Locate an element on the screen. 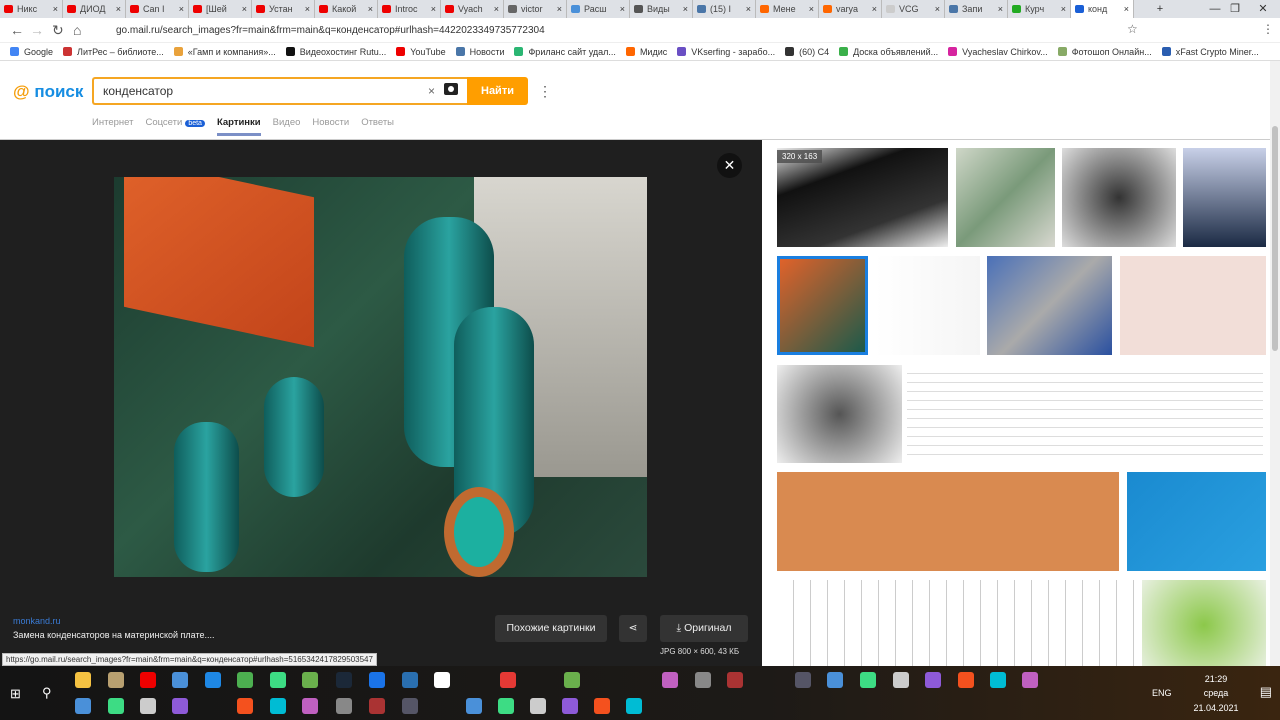 Image resolution: width=1280 pixels, height=720 pixels. camera-icon is located at coordinates (451, 89).